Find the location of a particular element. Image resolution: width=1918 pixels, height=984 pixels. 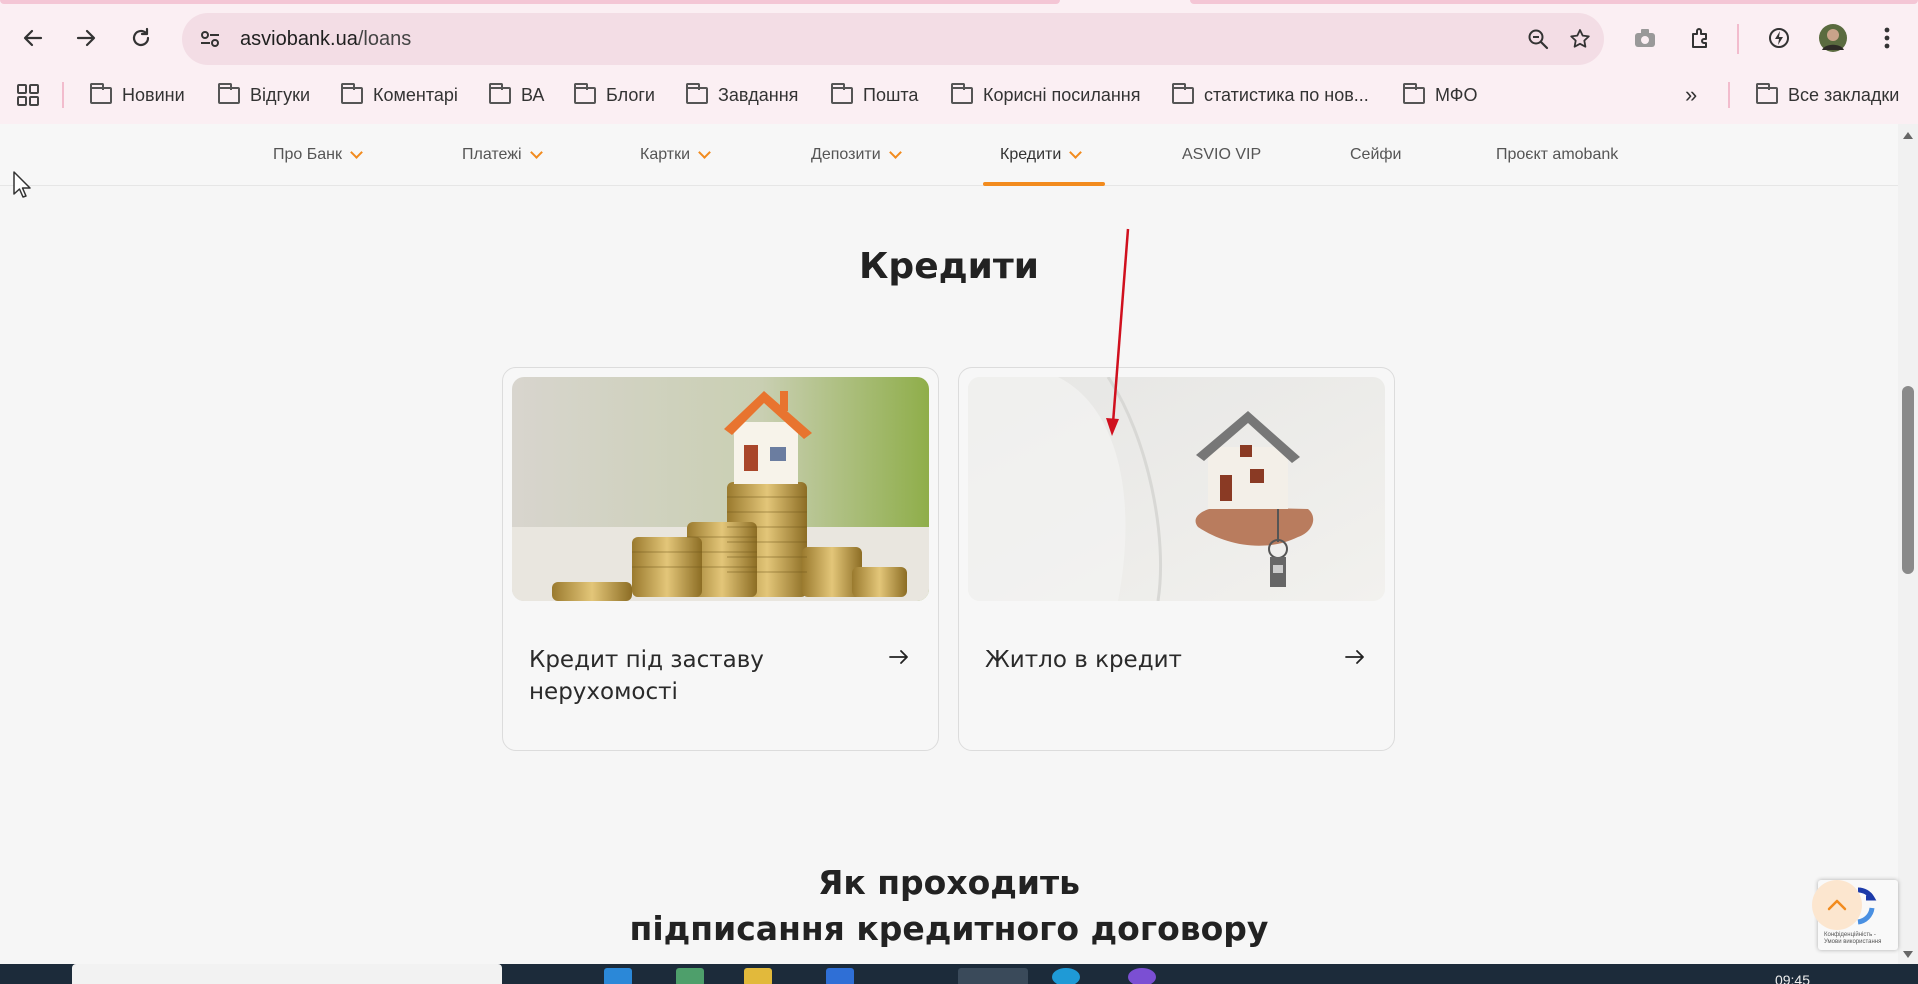

bookmark-label: Блоги is located at coordinates (630, 94).